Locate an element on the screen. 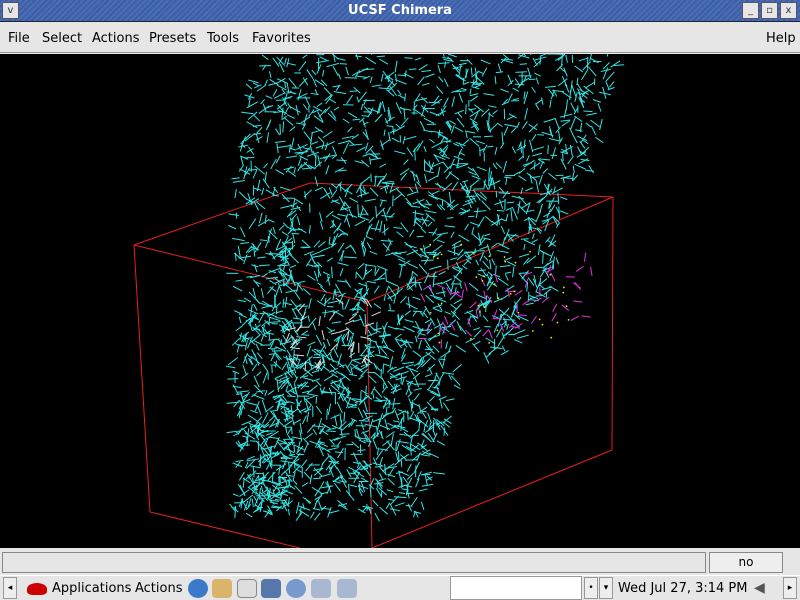 The width and height of the screenshot is (800, 600). minimize-button: _ is located at coordinates (750, 10).